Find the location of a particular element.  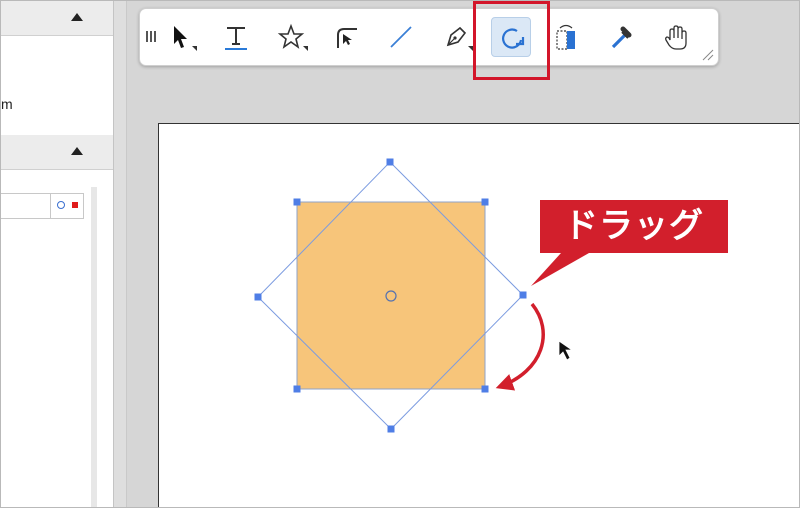

shape-tool-button is located at coordinates (291, 37).